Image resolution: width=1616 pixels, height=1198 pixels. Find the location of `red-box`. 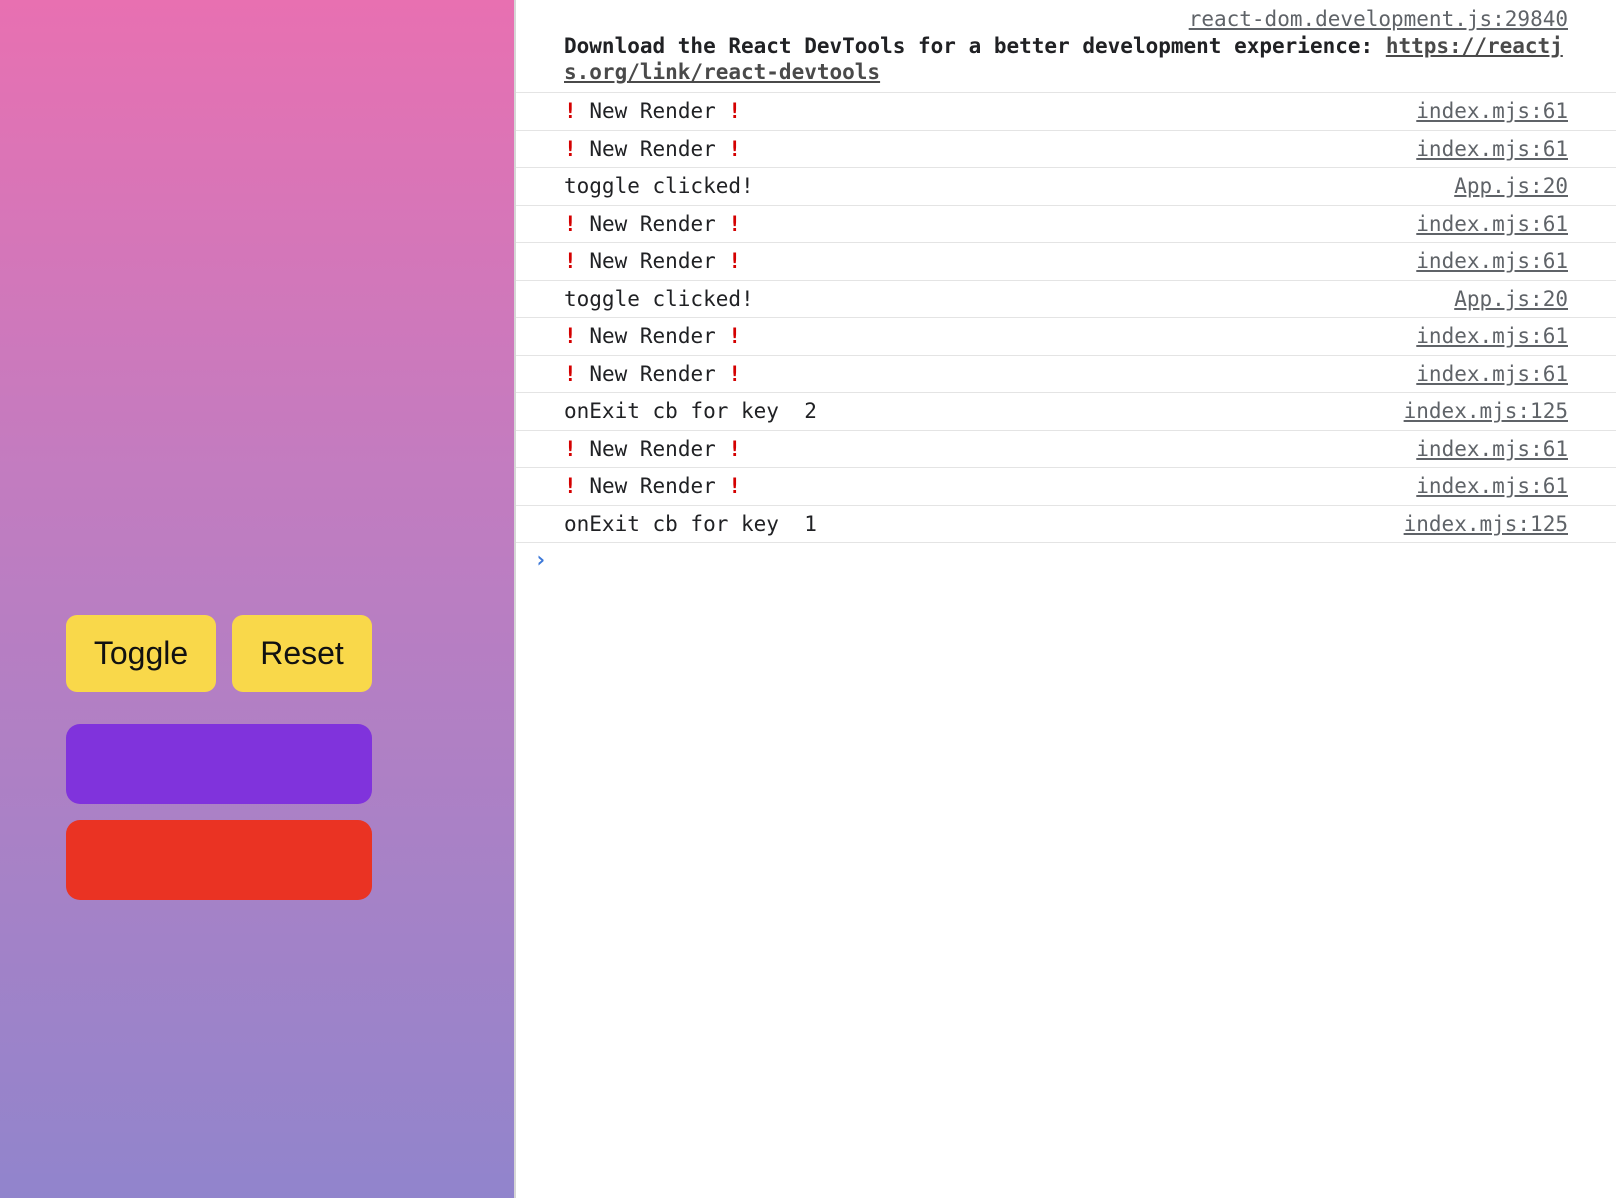

red-box is located at coordinates (219, 860).